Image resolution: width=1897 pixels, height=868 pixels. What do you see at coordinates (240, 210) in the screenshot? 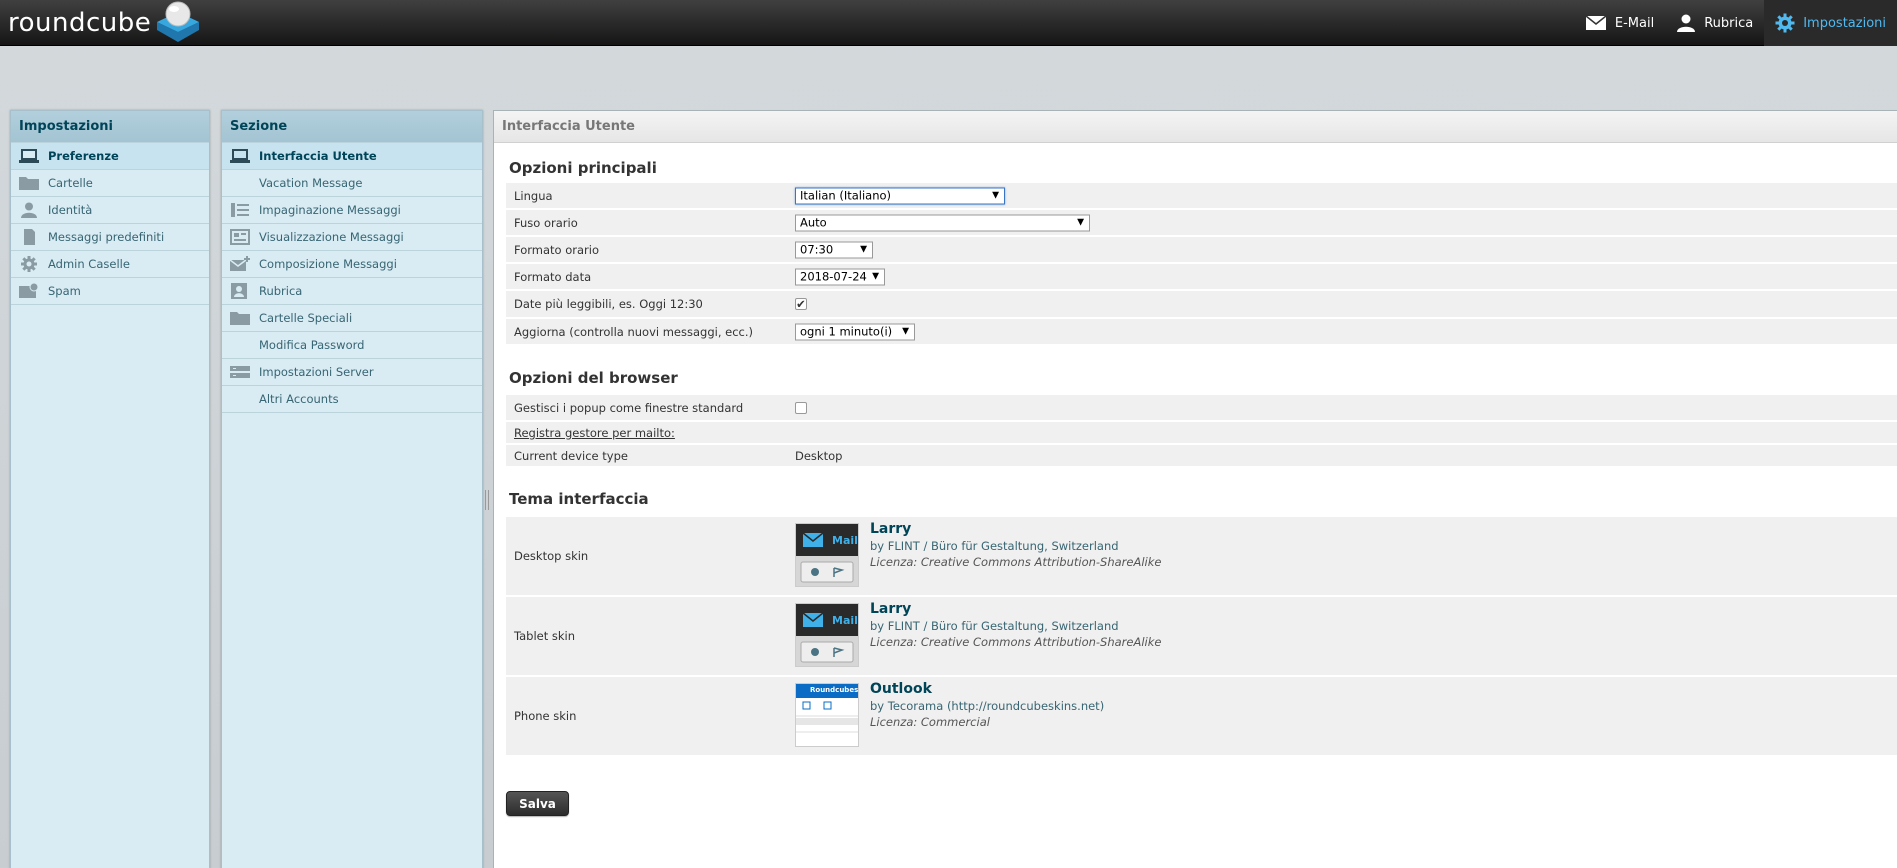
I see `list-layout-icon` at bounding box center [240, 210].